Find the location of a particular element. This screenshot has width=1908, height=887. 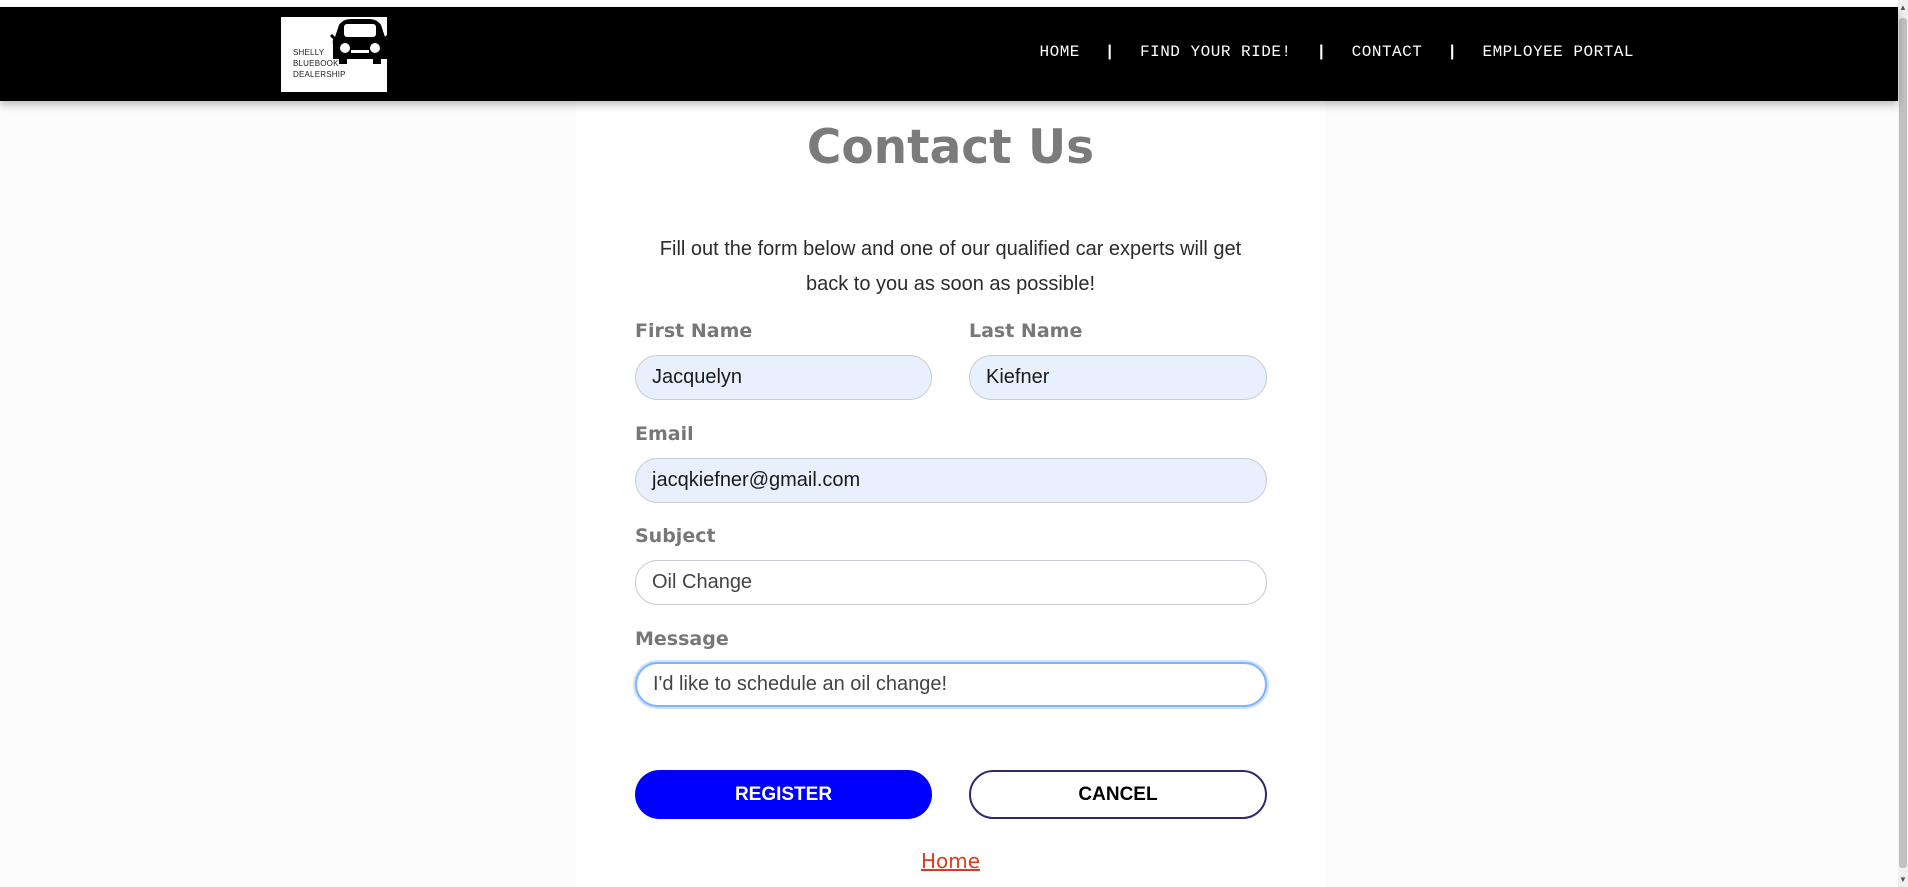

dealership-logo: SHELLY BLUEBOOK DEALERSHIP is located at coordinates (334, 54).